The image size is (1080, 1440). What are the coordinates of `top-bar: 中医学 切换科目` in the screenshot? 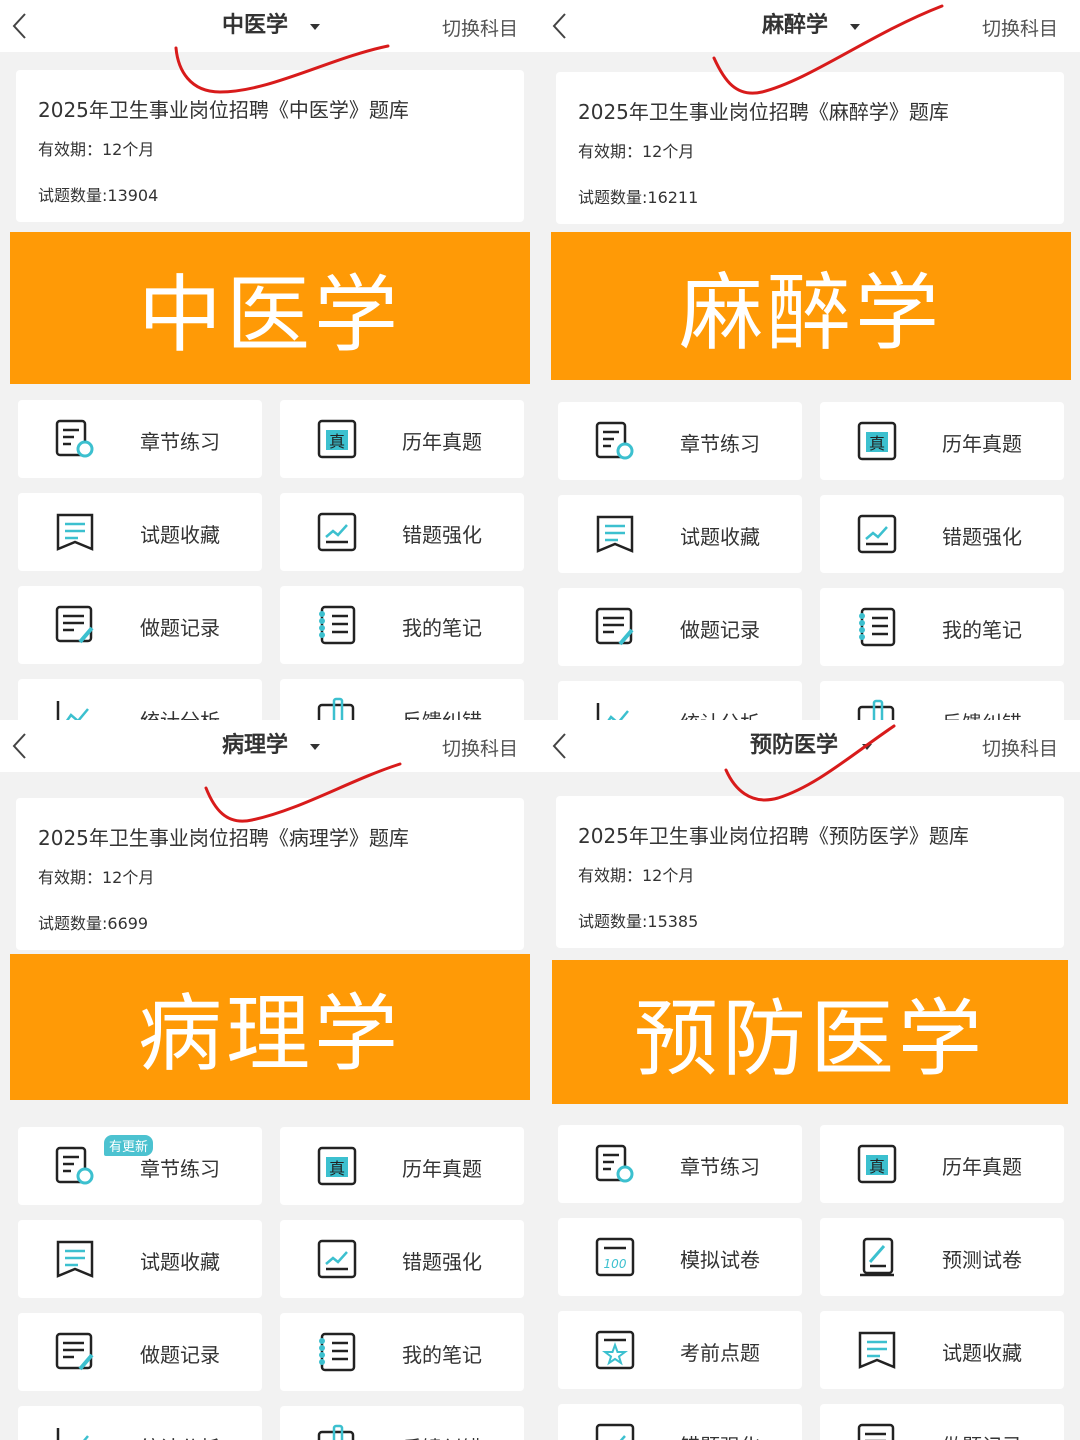 It's located at (270, 26).